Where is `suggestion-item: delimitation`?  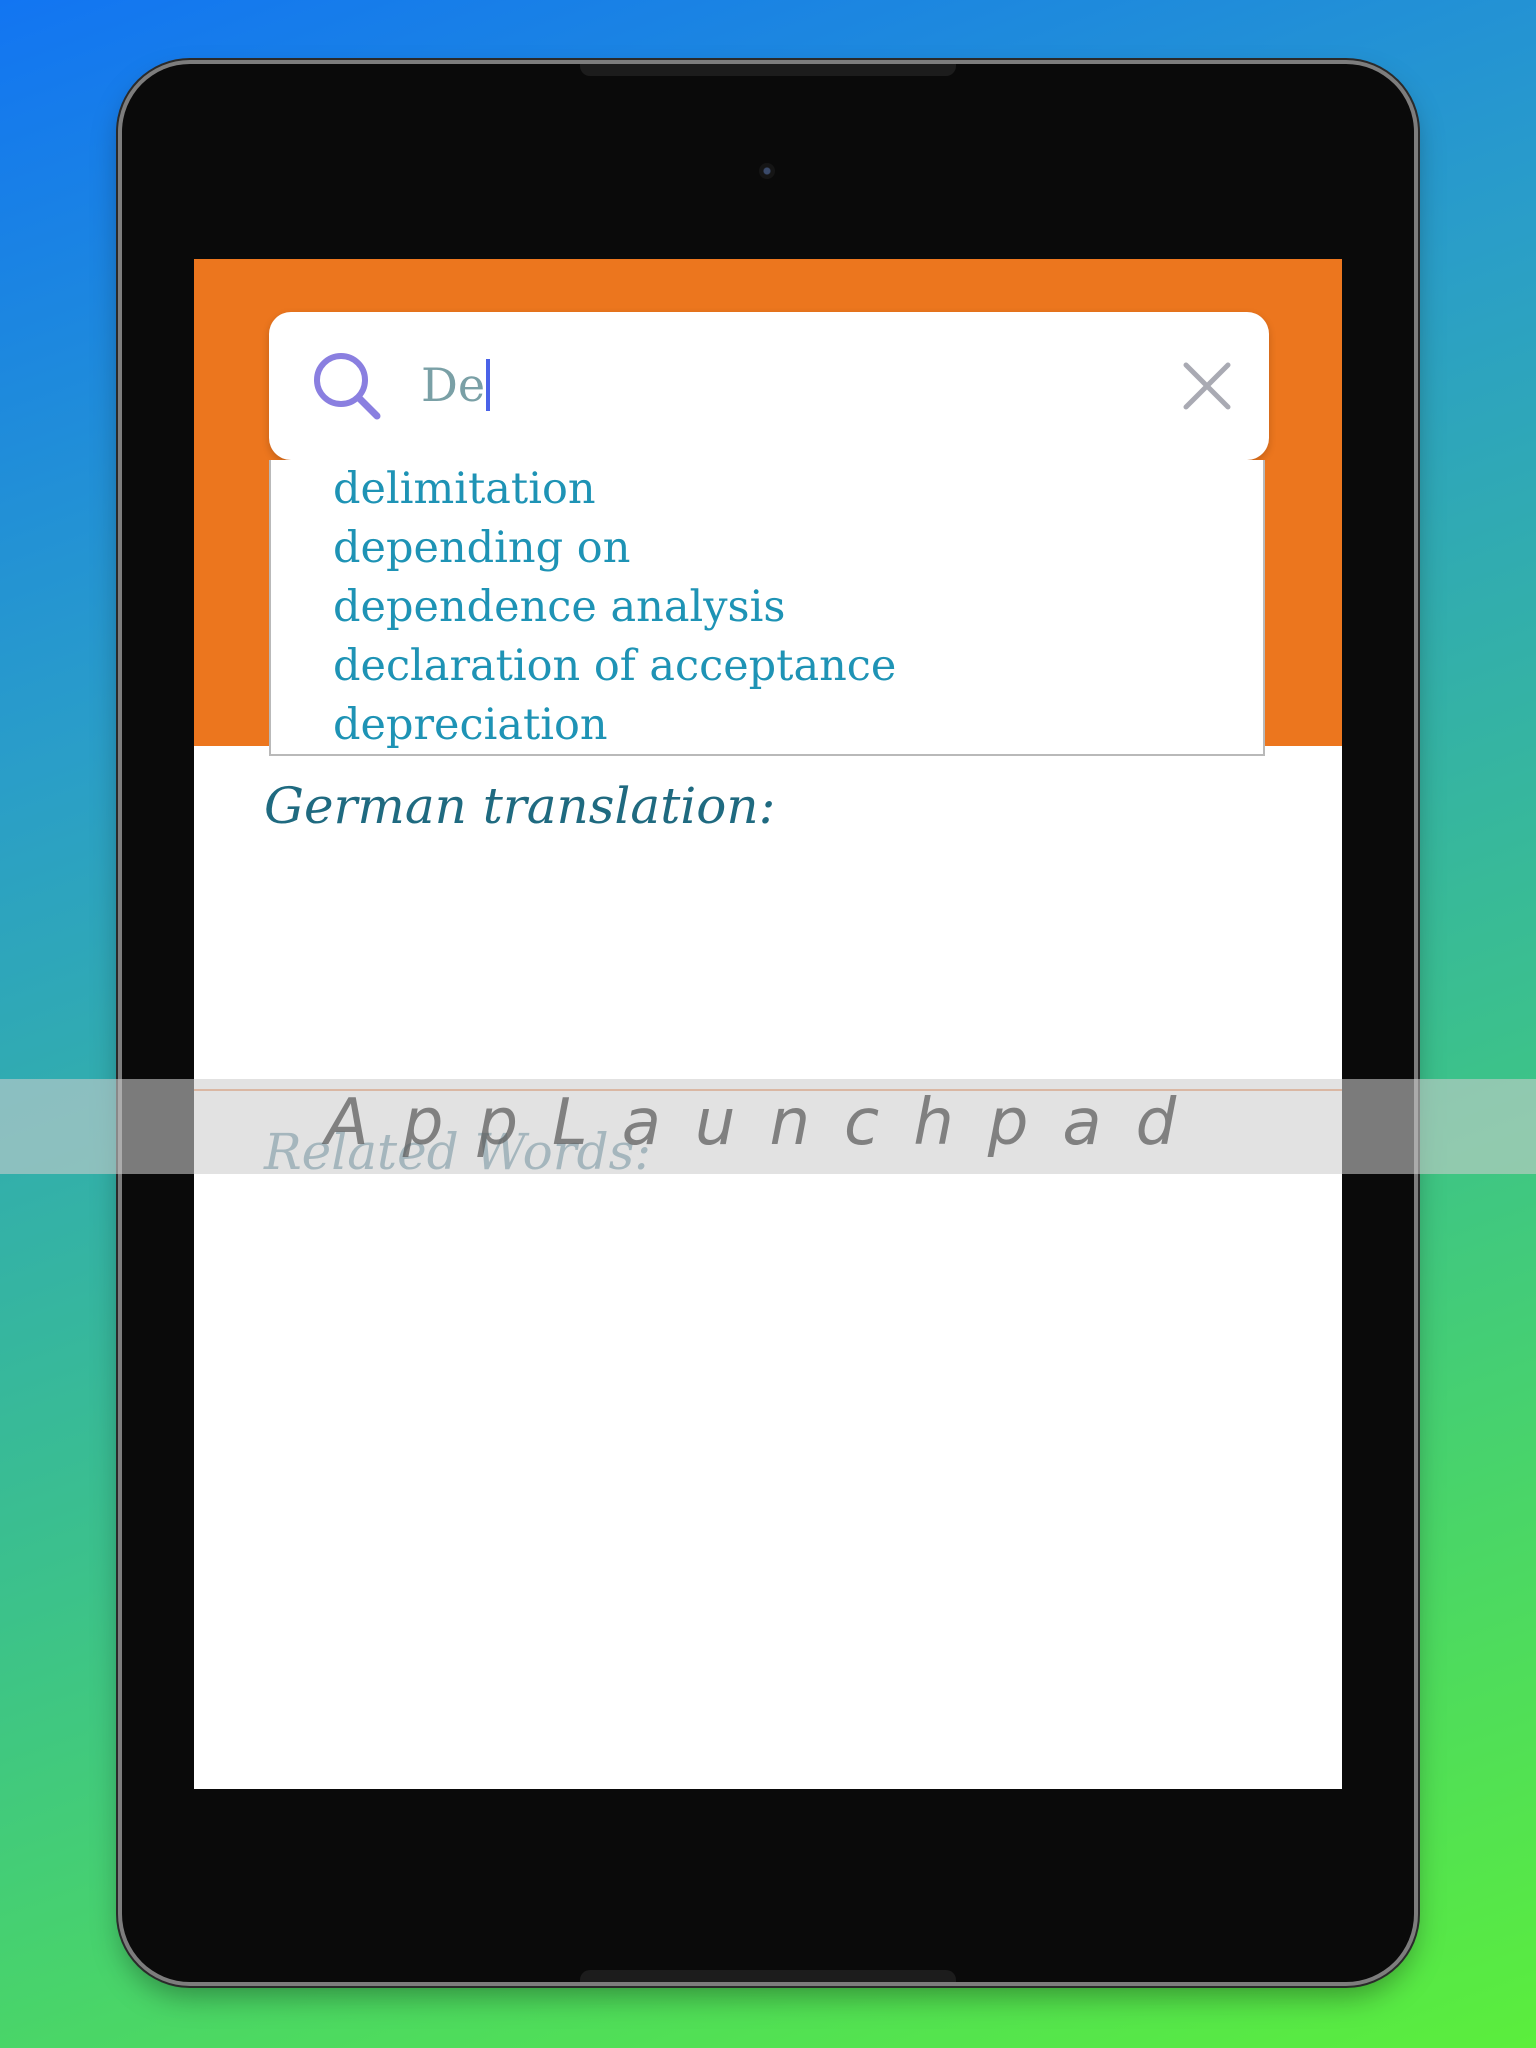
suggestion-item: delimitation is located at coordinates (464, 489).